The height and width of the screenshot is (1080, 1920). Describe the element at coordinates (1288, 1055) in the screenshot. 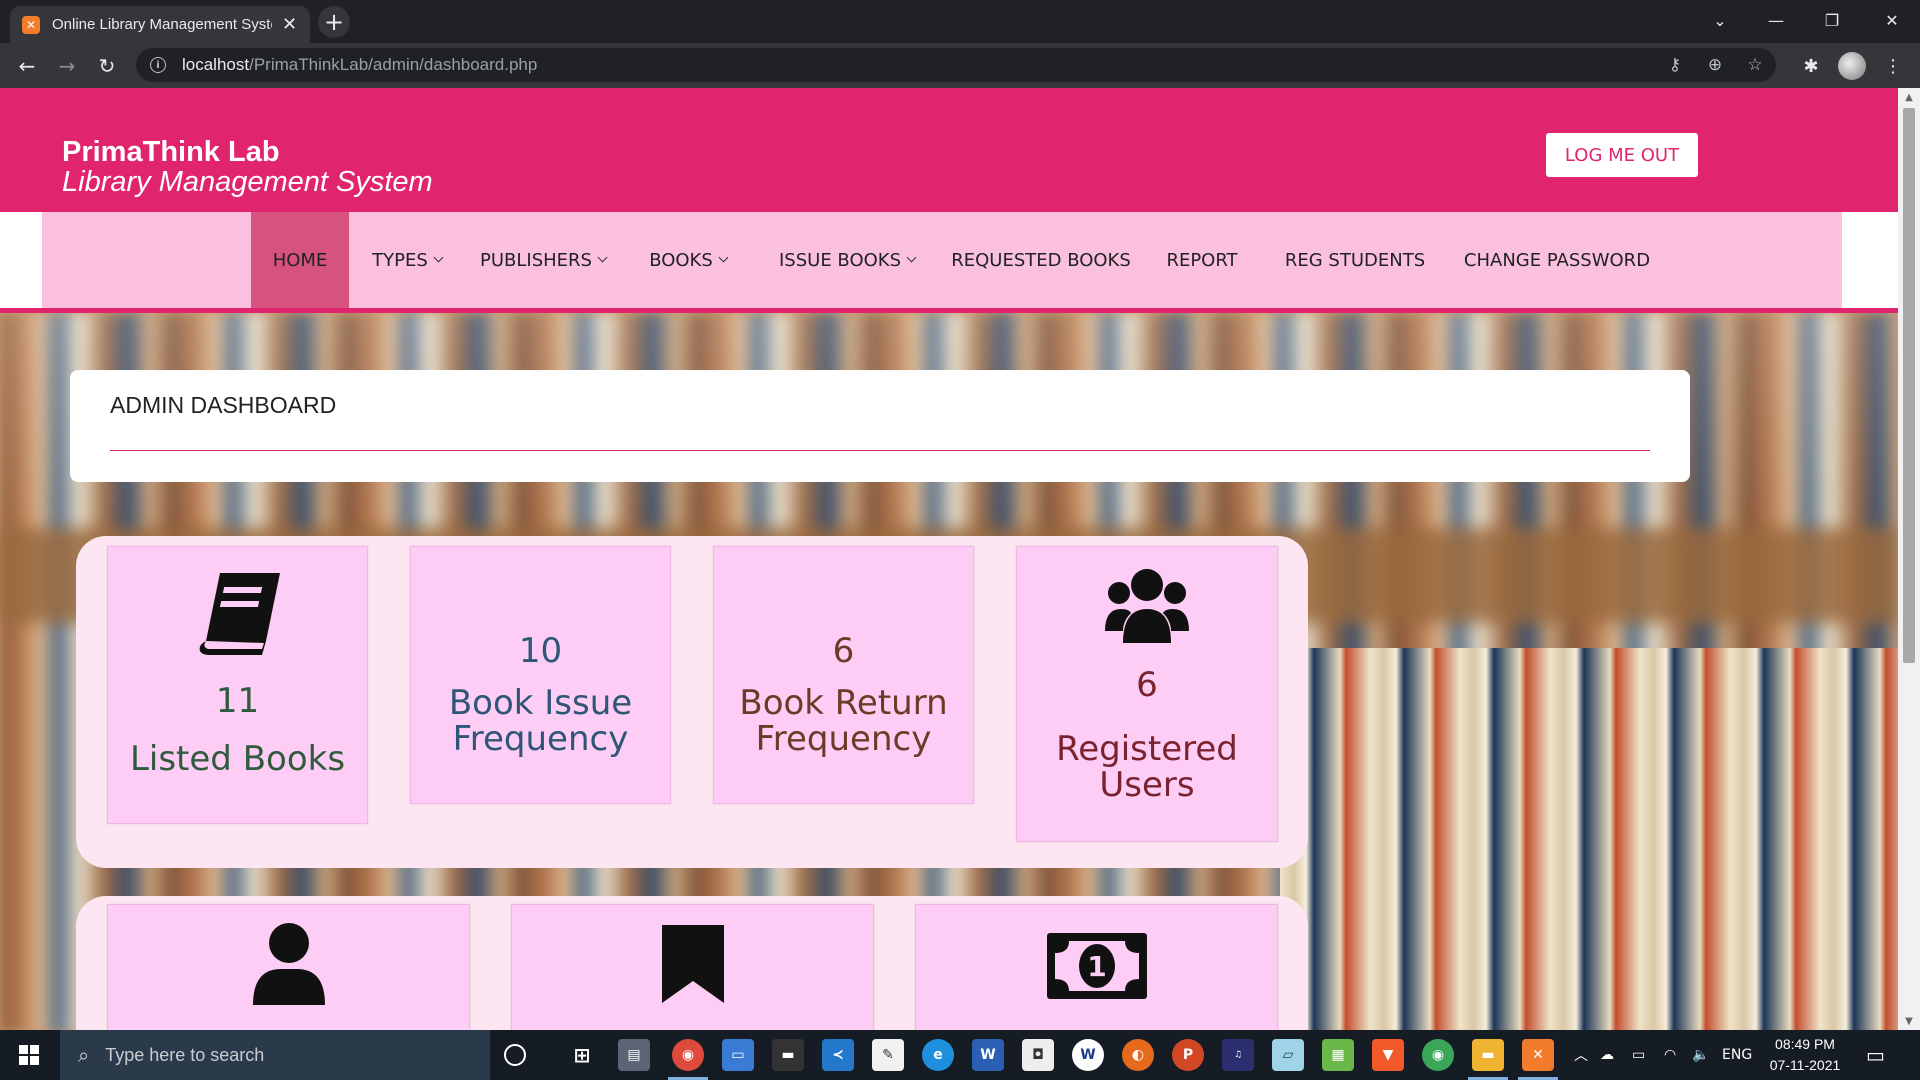

I see `notes-app-icon: ▱` at that location.